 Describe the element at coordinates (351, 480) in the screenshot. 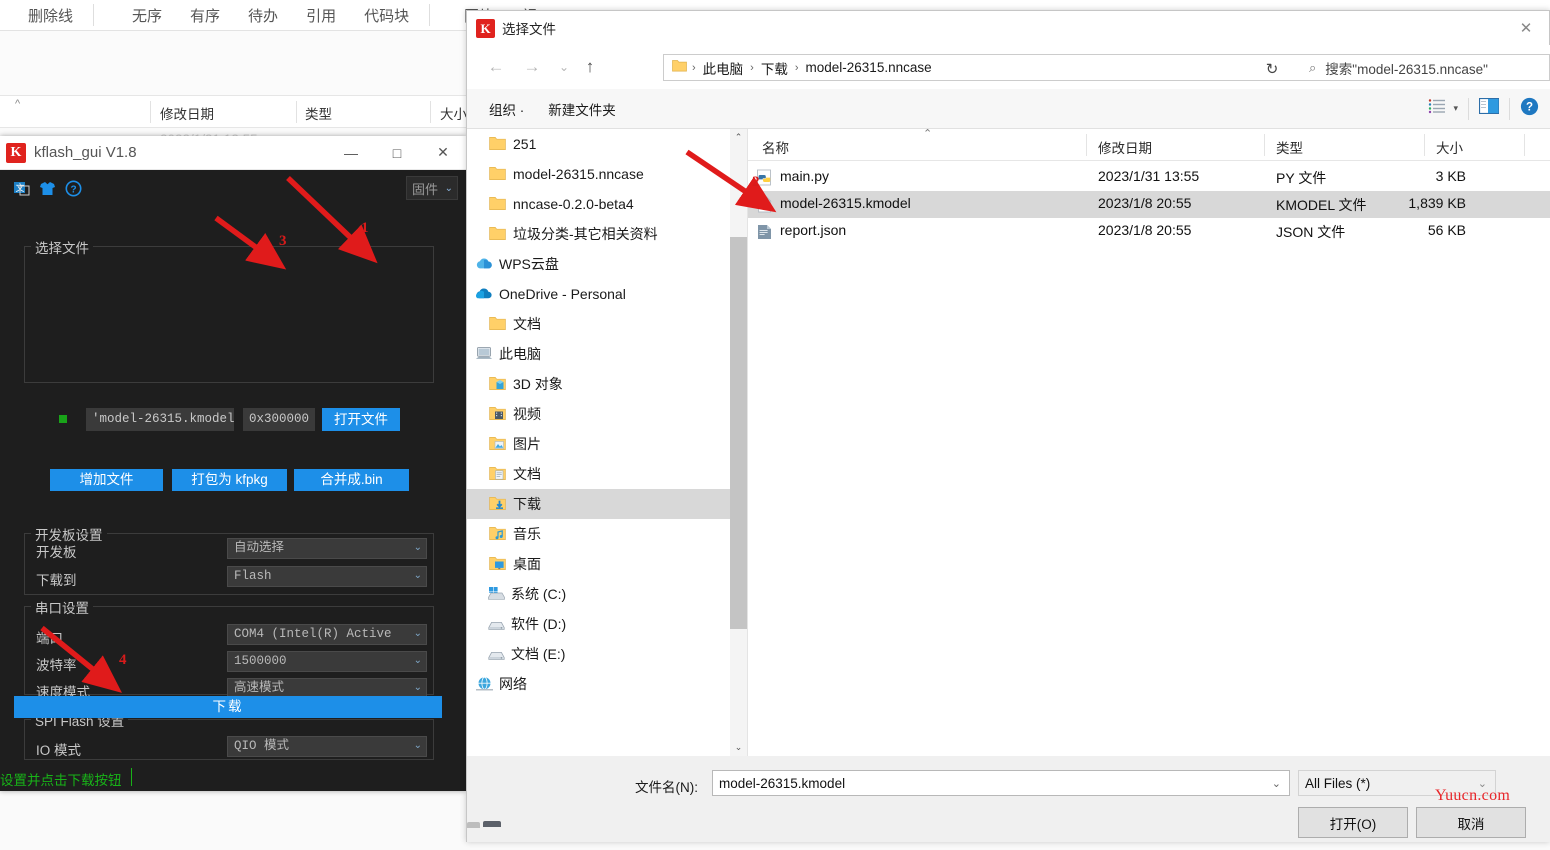

I see `kflash-merge-bin-button: 合并成.bin` at that location.